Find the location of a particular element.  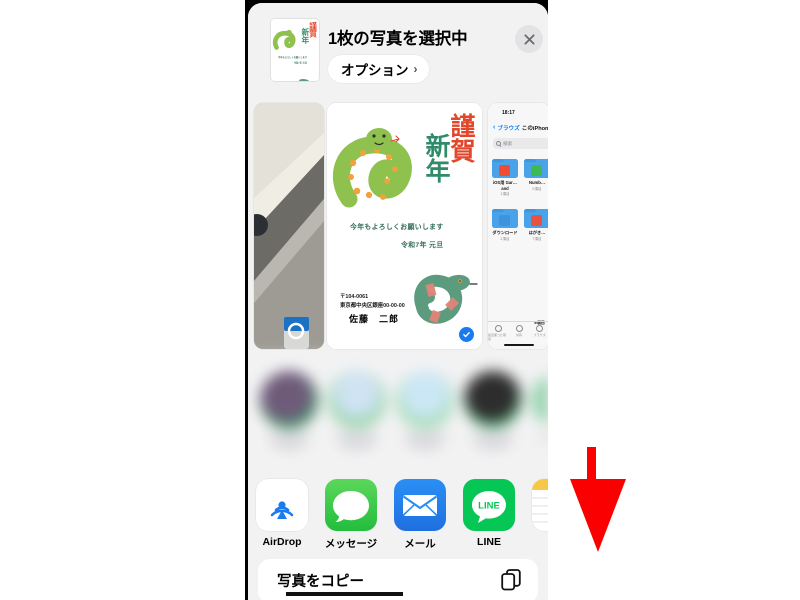

chevron-right-icon: › is located at coordinates (415, 69).